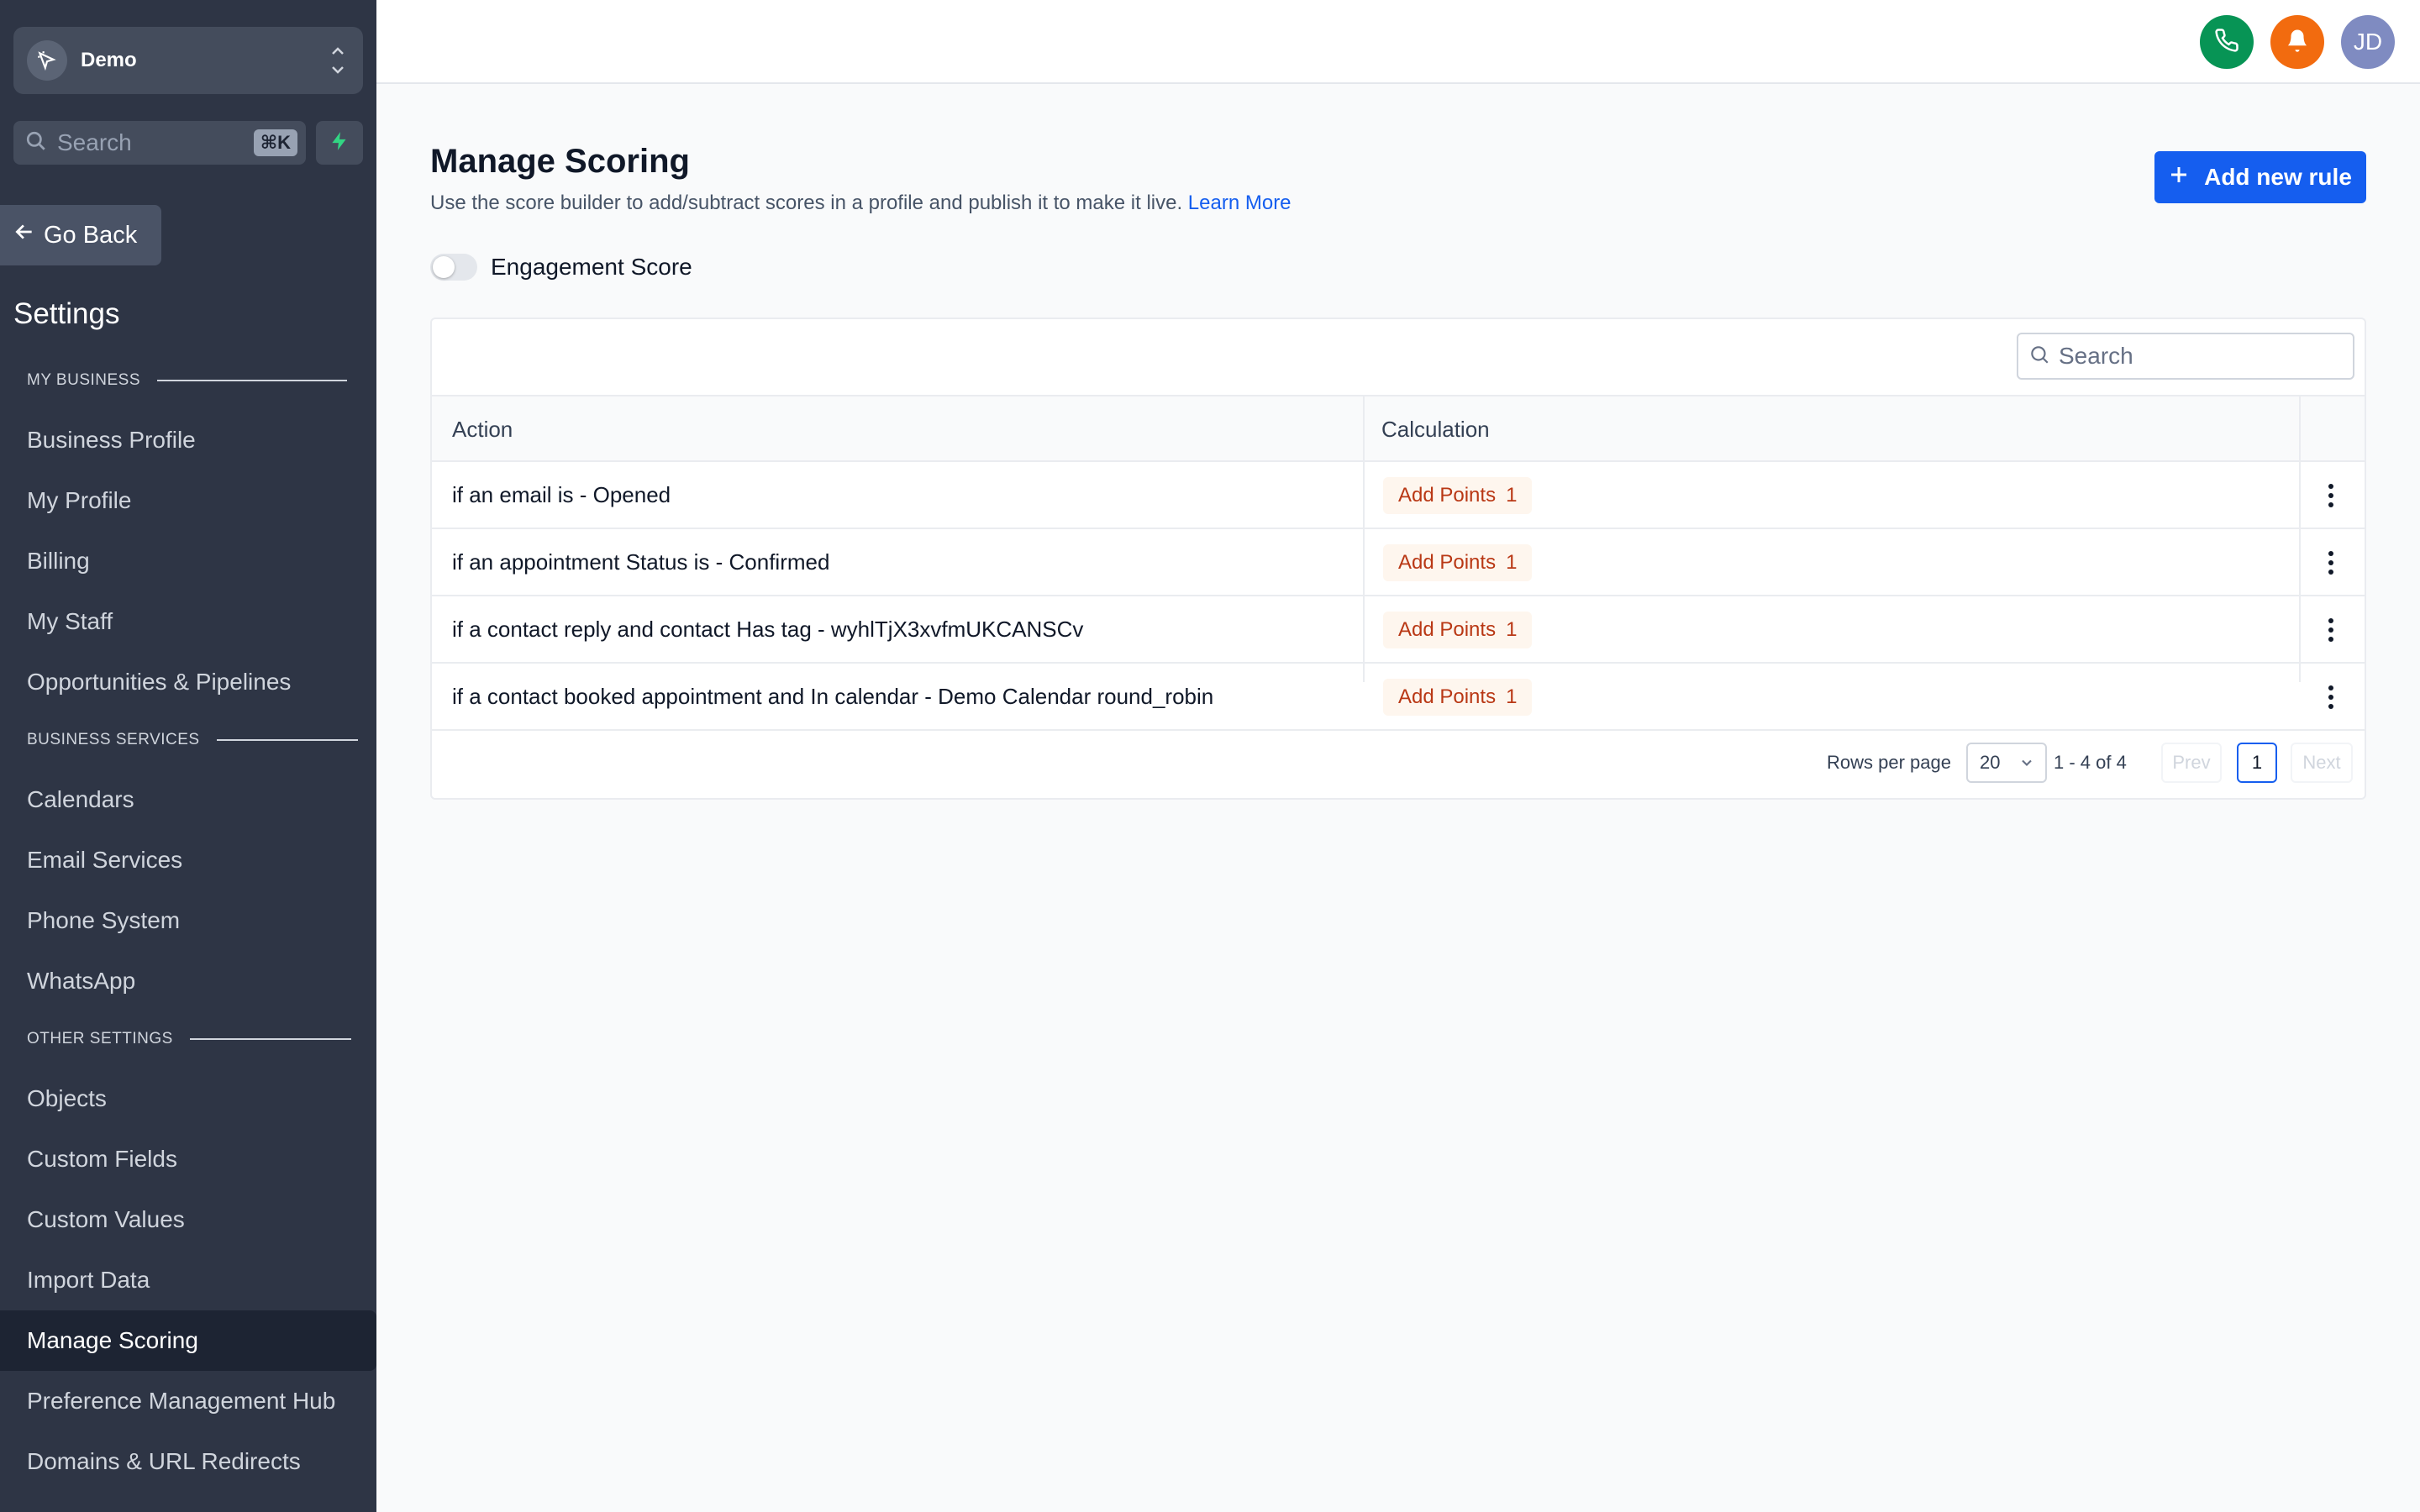 The image size is (2420, 1512). Describe the element at coordinates (113, 739) in the screenshot. I see `section-label: BUSINESS SERVICES` at that location.